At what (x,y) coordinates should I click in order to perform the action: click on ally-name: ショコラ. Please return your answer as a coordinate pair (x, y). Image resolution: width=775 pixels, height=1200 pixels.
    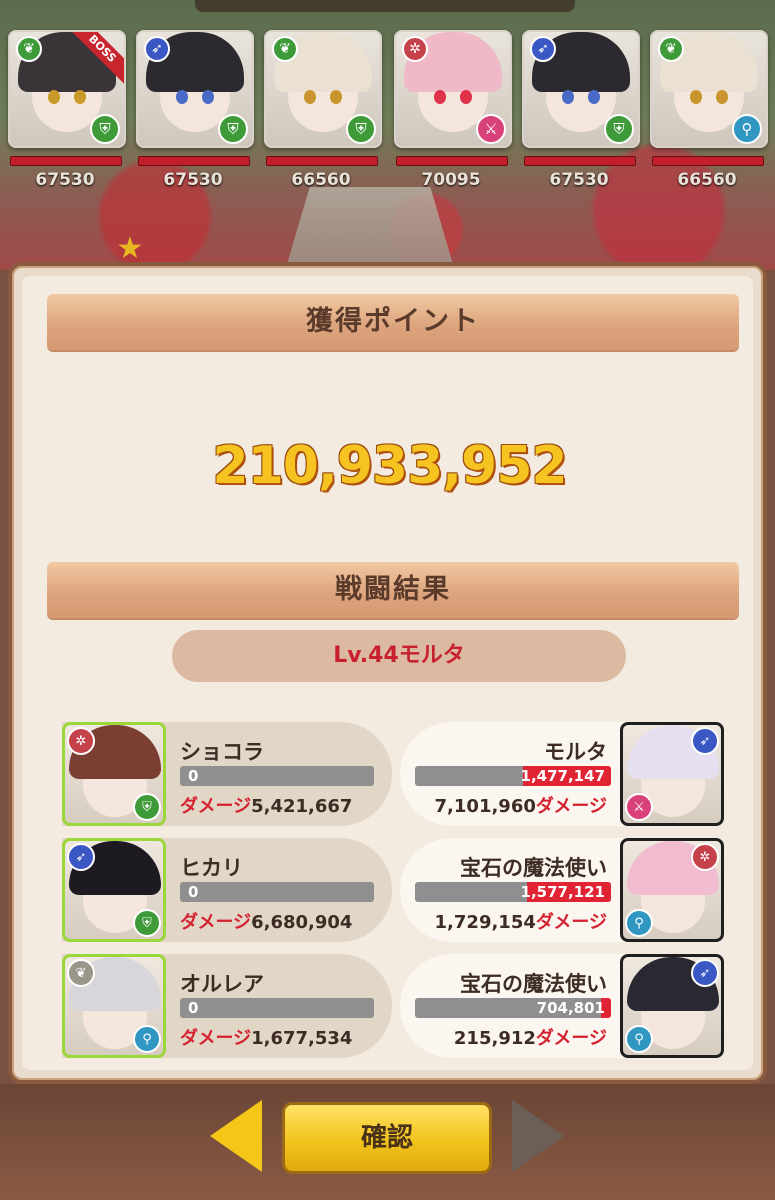
    Looking at the image, I should click on (222, 752).